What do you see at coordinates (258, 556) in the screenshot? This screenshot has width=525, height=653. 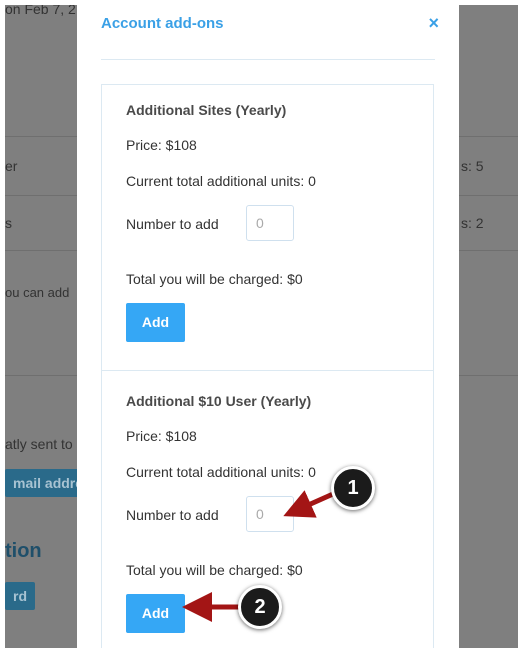 I see `annotation-arrows` at bounding box center [258, 556].